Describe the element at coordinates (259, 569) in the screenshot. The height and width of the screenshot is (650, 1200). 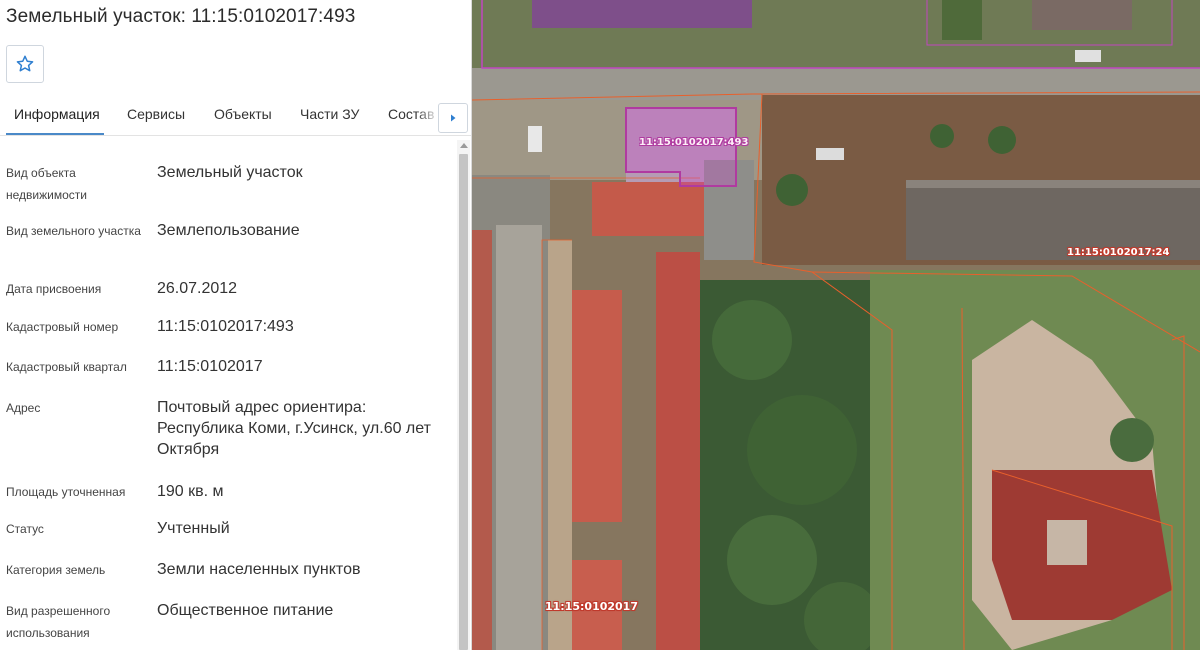
I see `property-value: Земли населенных пунктов` at that location.